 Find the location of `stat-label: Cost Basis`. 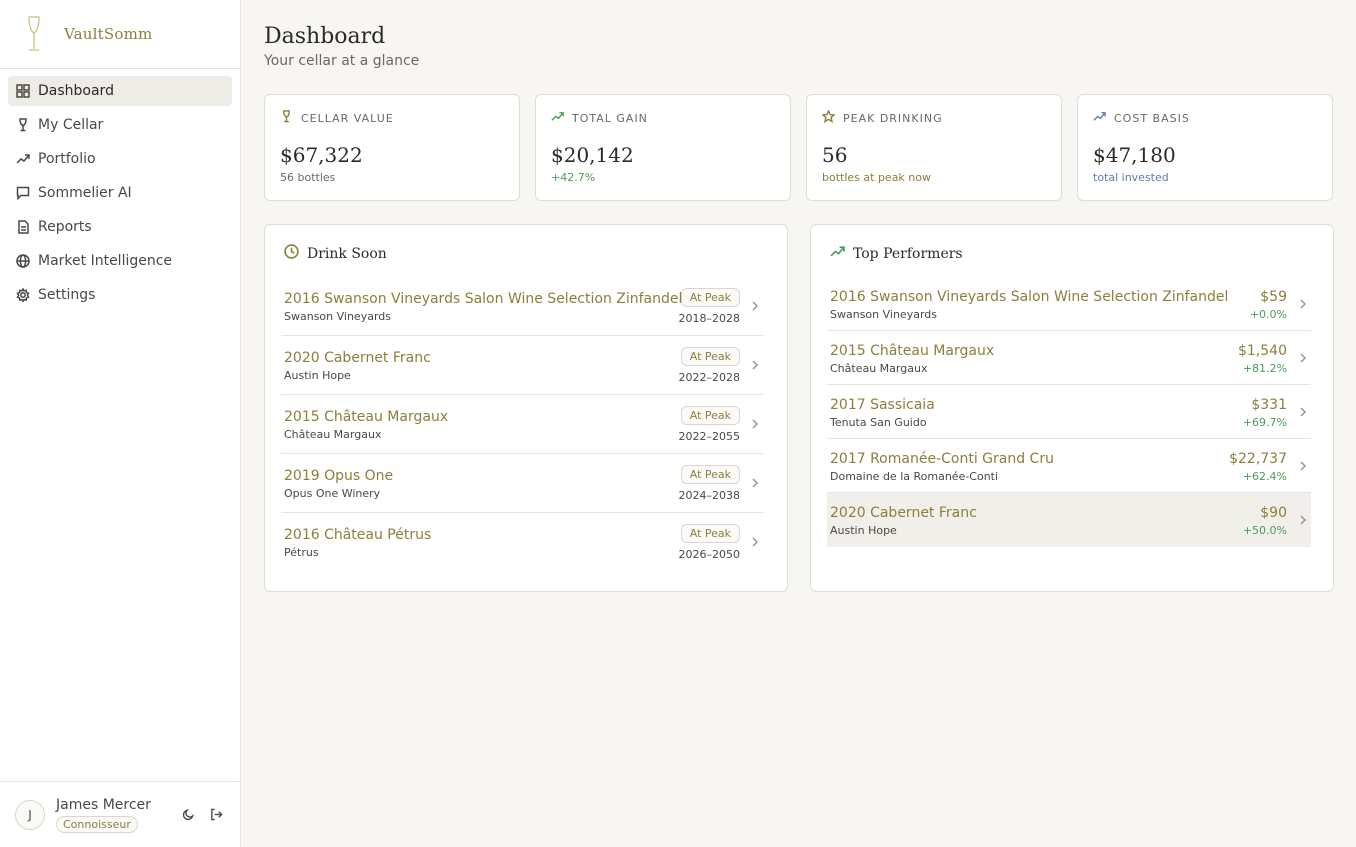

stat-label: Cost Basis is located at coordinates (1152, 118).